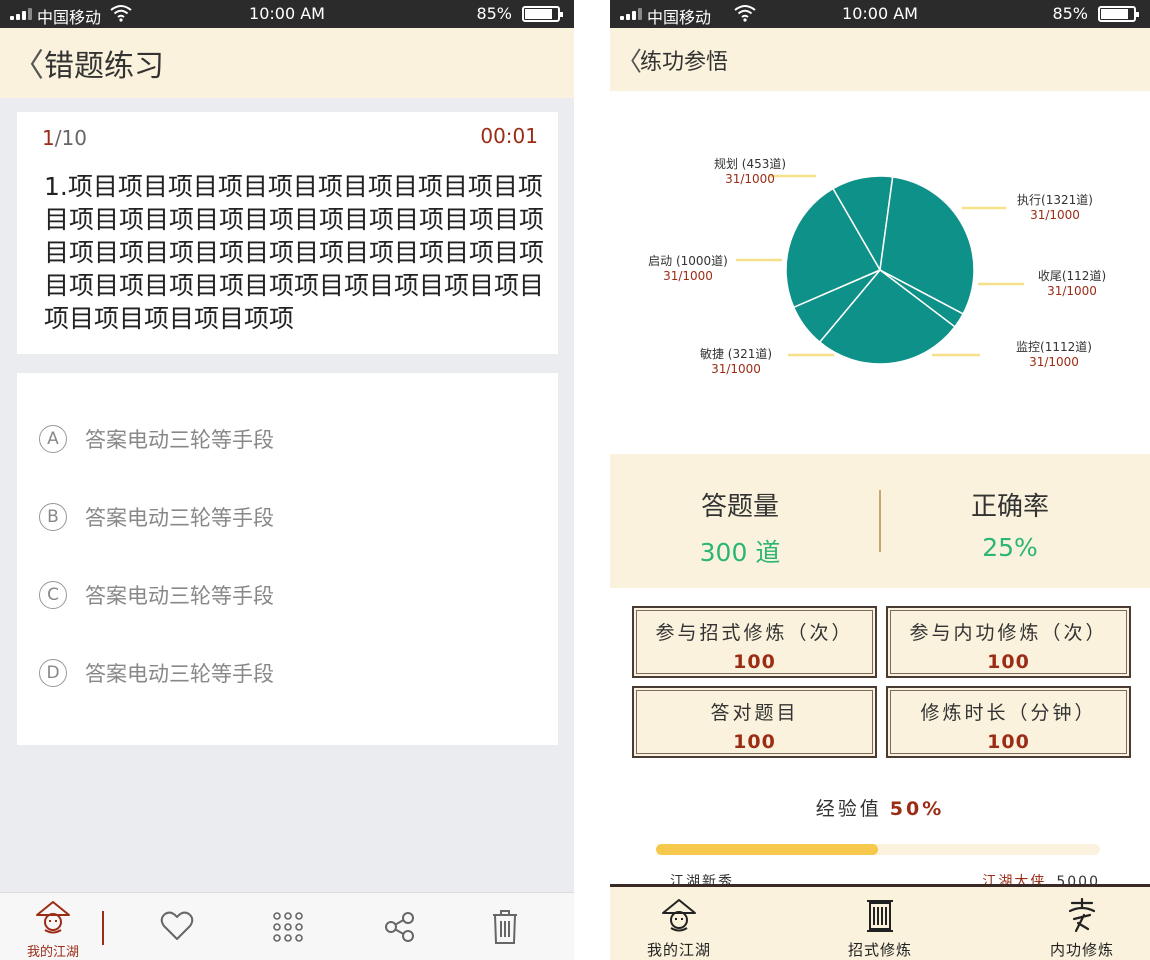 This screenshot has height=960, width=1150. Describe the element at coordinates (1054, 347) in the screenshot. I see `pie-label-monitor: 监控(1112道)` at that location.